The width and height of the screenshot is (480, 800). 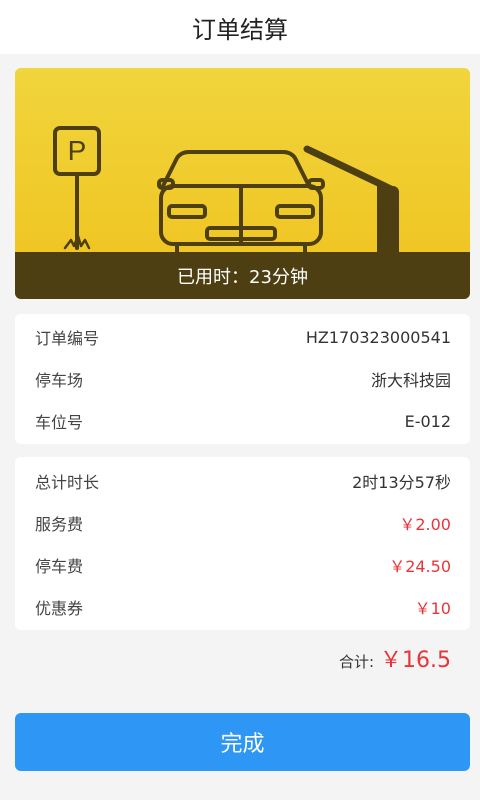 I want to click on done-button: 完成, so click(x=242, y=742).